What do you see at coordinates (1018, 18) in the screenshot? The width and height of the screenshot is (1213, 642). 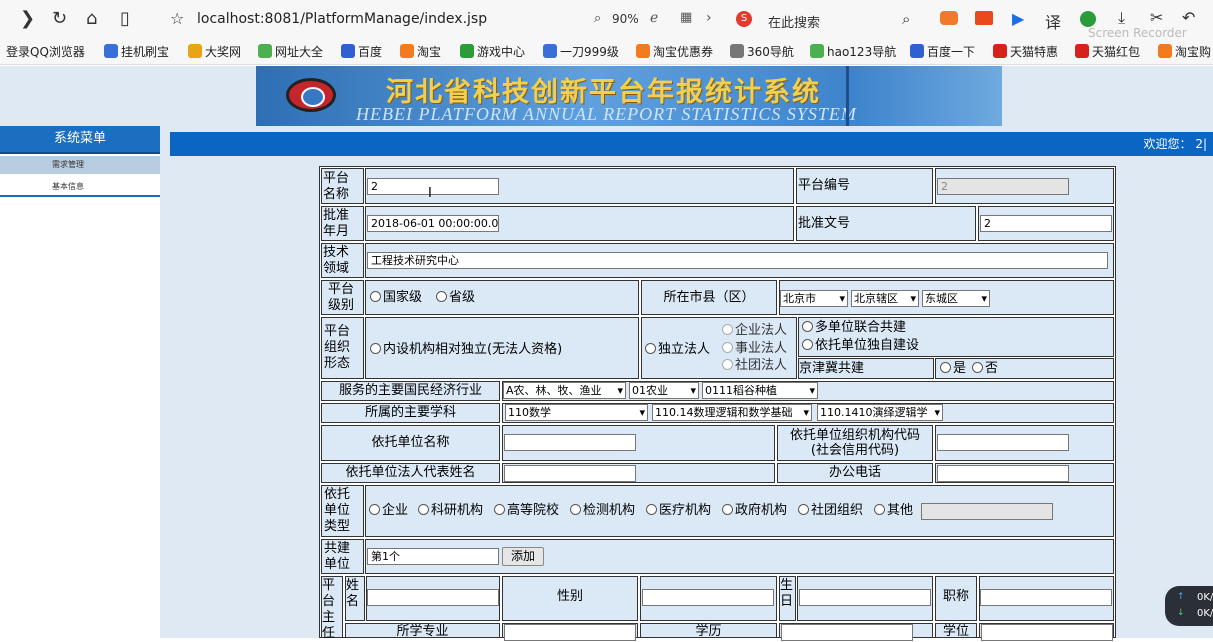 I see `play-icon: ▶` at bounding box center [1018, 18].